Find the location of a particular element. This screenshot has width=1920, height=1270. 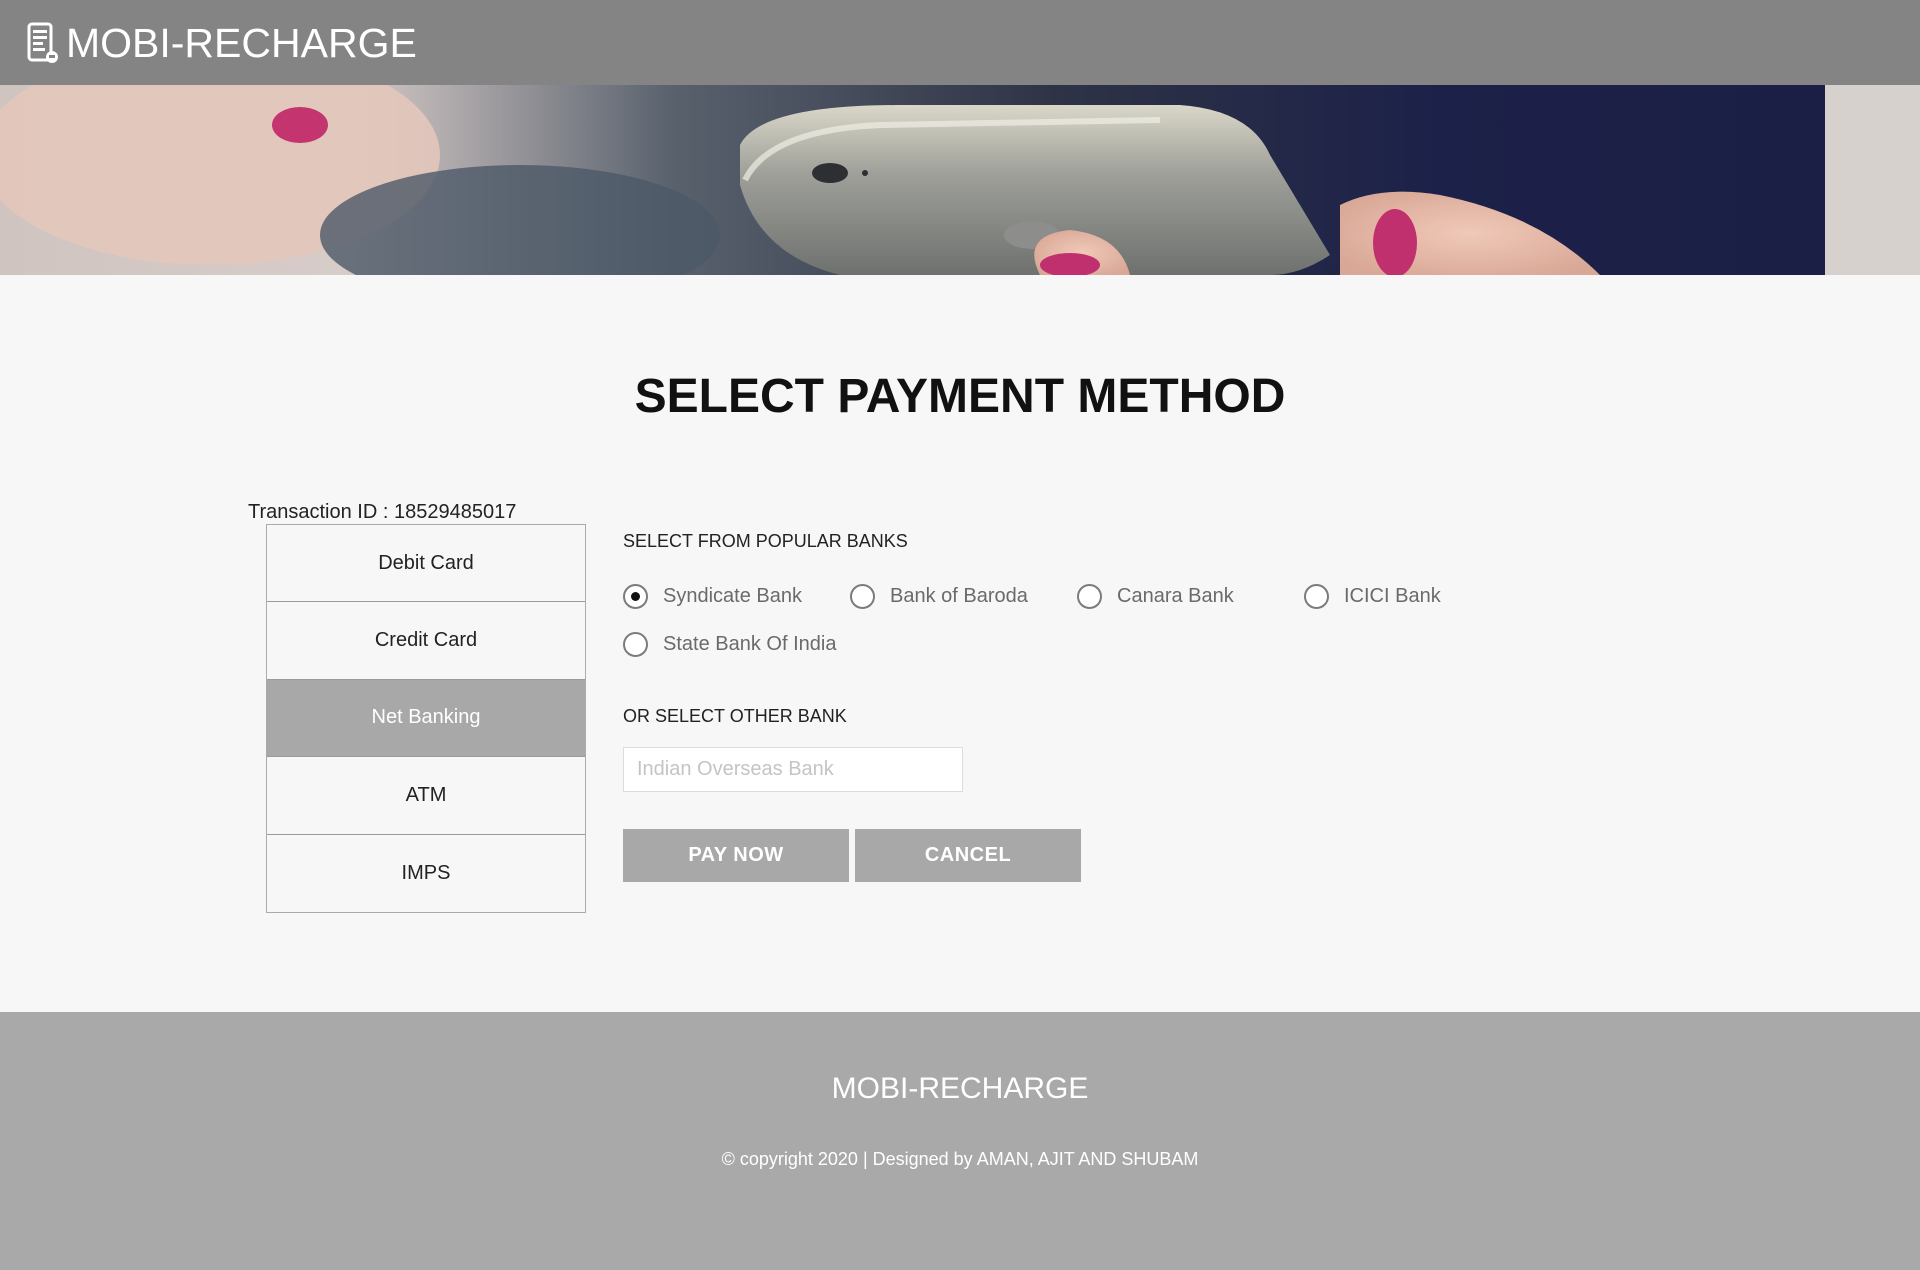

transaction-id: Transaction ID : 18529485017 is located at coordinates (382, 512).